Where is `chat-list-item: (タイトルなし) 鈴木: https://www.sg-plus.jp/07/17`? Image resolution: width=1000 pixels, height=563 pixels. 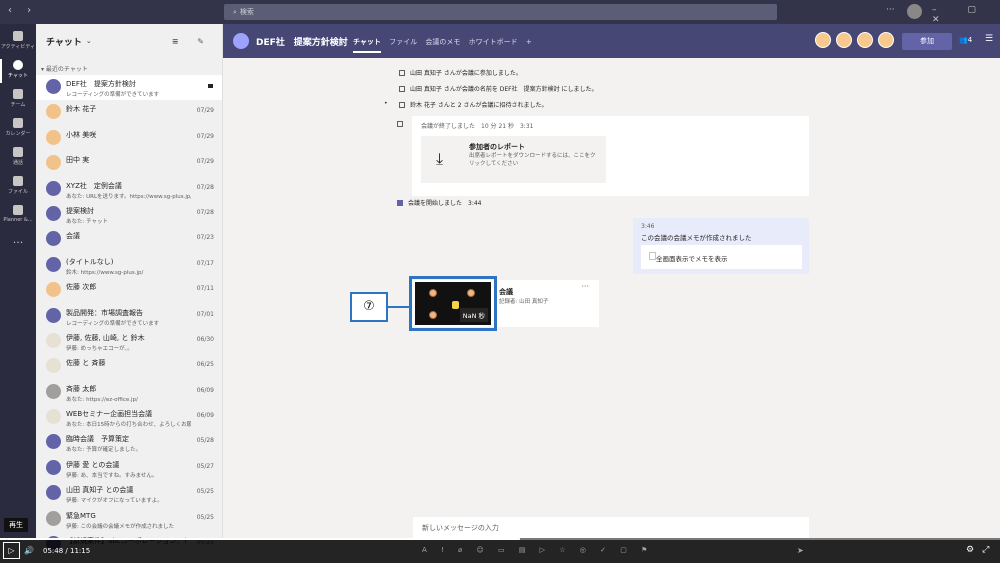
chat-list-item: (タイトルなし) 鈴木: https://www.sg-plus.jp/07/17 is located at coordinates (129, 265).